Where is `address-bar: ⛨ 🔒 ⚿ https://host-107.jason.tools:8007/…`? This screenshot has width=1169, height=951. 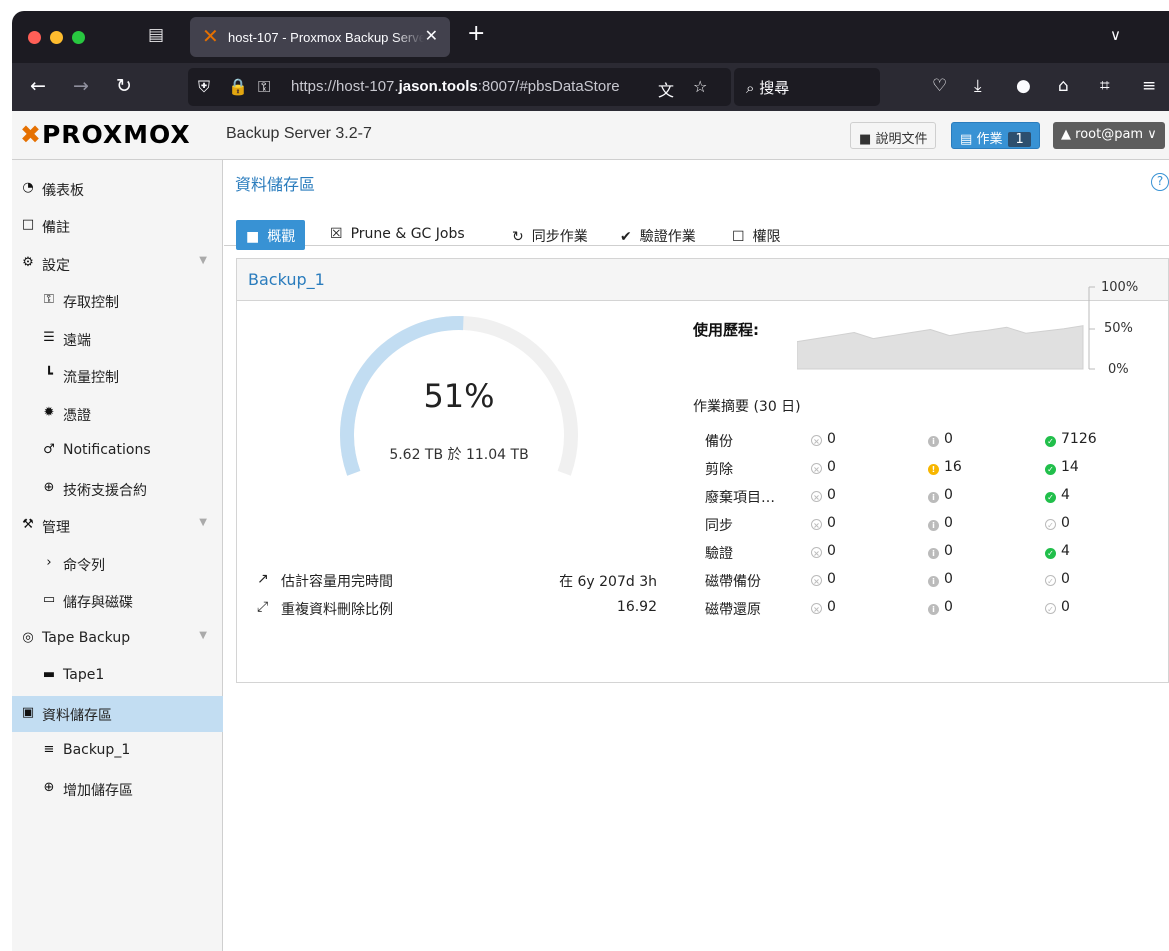
address-bar: ⛨ 🔒 ⚿ https://host-107.jason.tools:8007/… is located at coordinates (459, 87).